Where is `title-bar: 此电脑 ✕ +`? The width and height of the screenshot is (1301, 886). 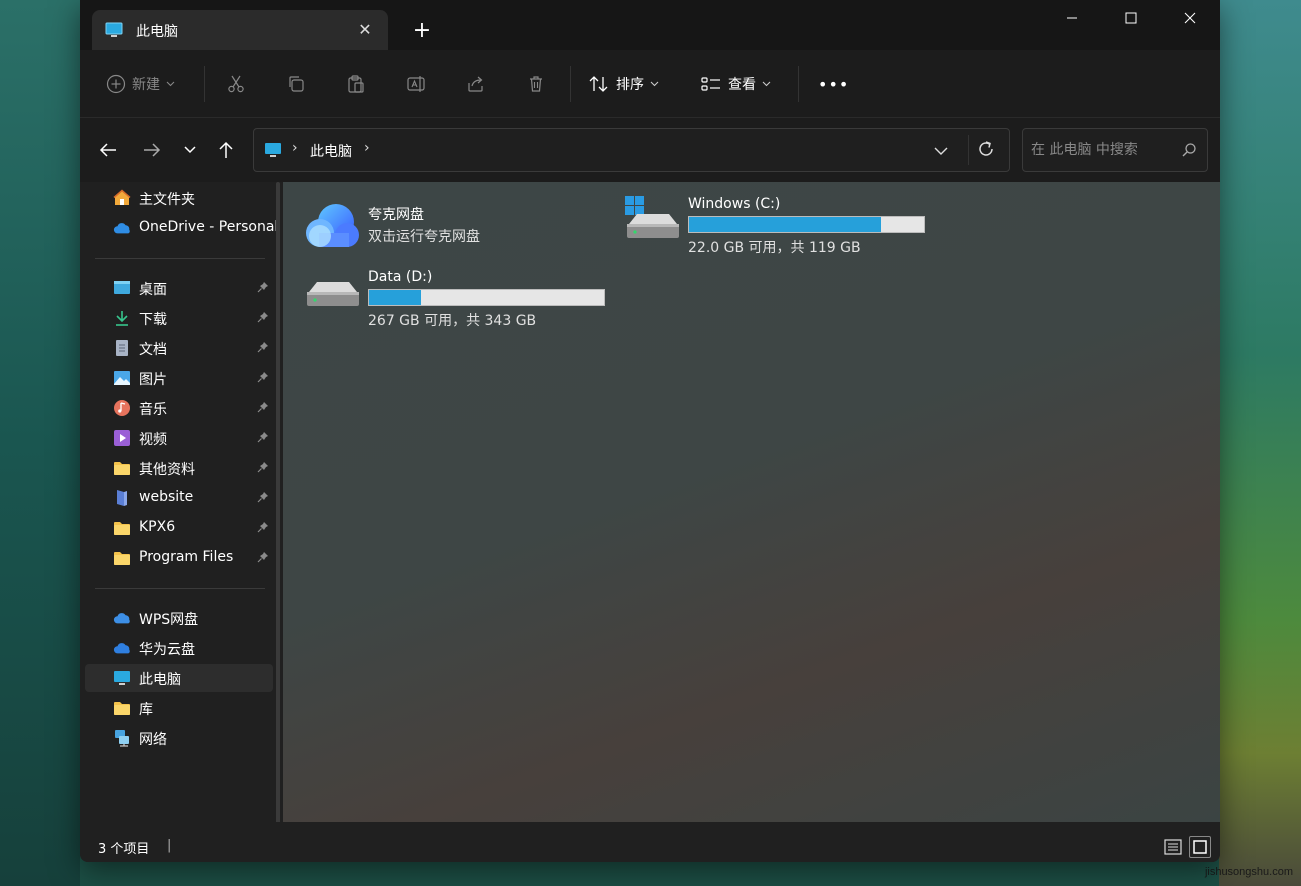
title-bar: 此电脑 ✕ + is located at coordinates (650, 25).